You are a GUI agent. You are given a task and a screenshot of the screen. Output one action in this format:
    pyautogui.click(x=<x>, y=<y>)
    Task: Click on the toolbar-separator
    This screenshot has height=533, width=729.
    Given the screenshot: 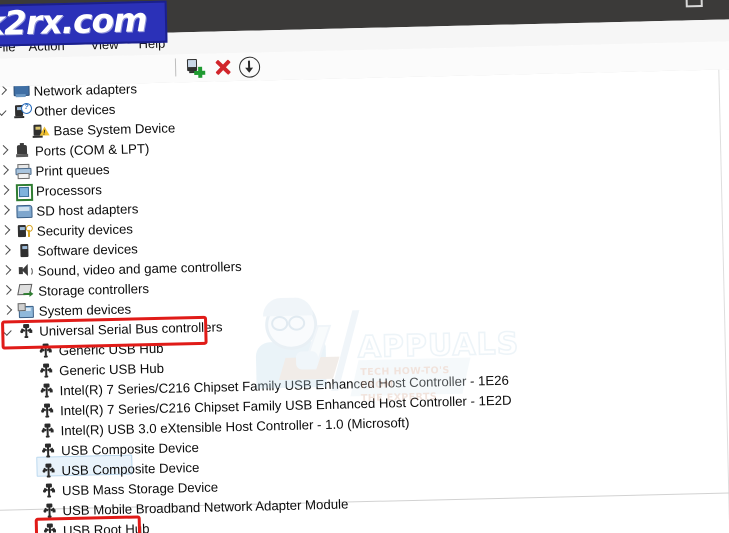 What is the action you would take?
    pyautogui.click(x=175, y=67)
    